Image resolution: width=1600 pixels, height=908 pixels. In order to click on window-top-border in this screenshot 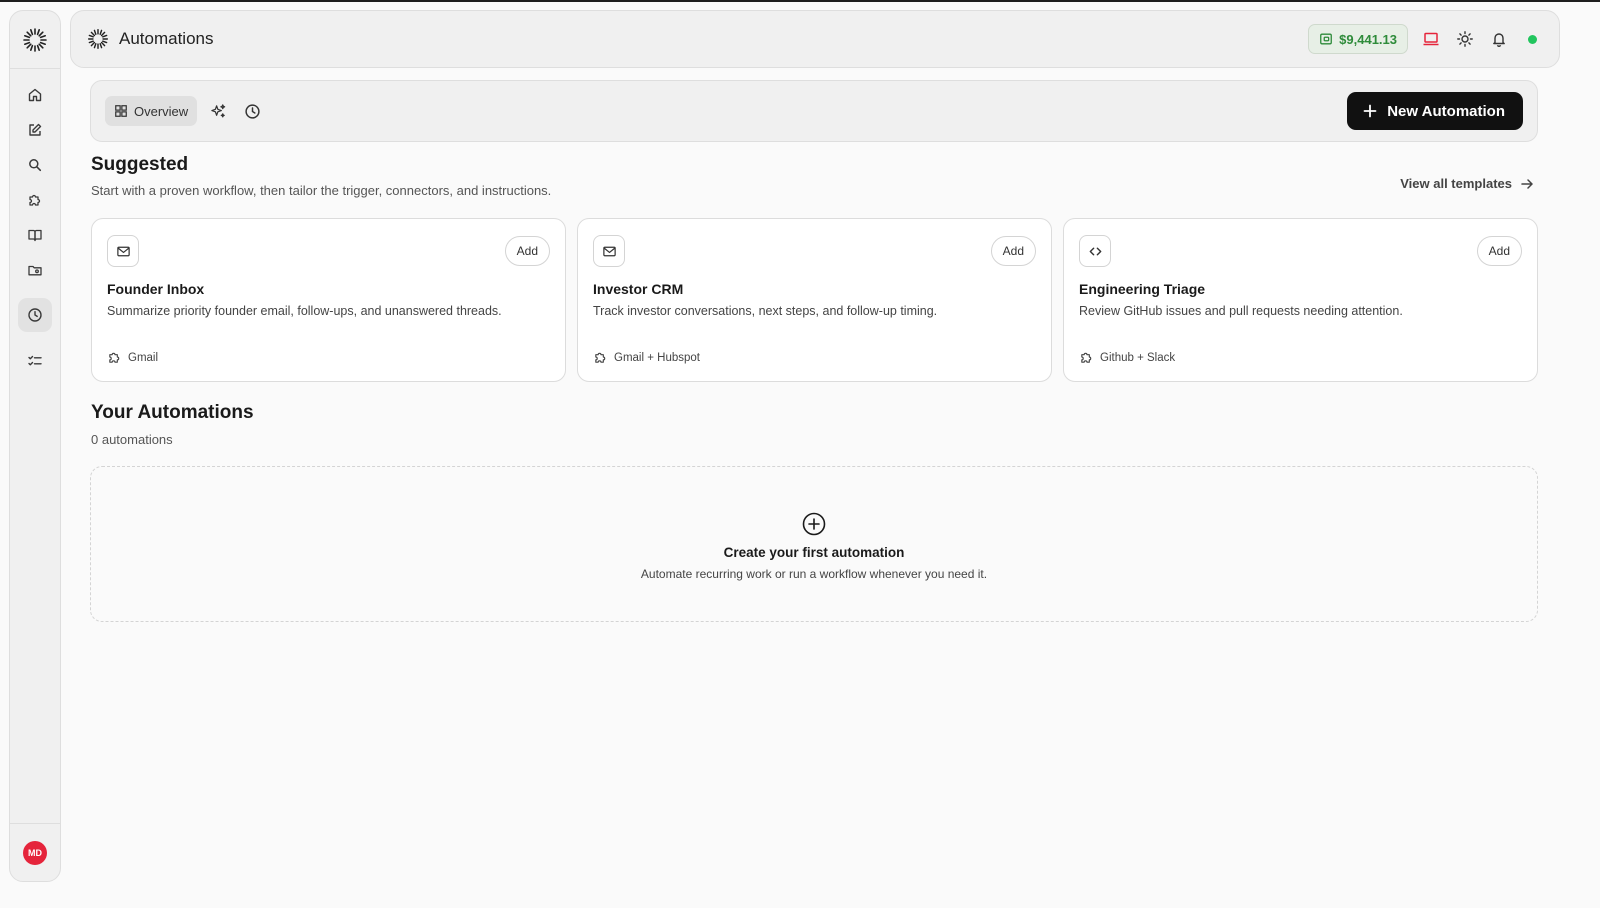, I will do `click(800, 1)`.